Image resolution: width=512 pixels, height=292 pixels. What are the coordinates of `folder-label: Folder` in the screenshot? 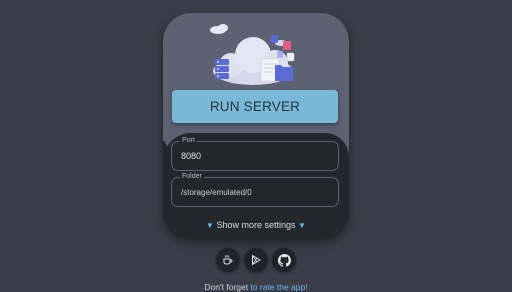 It's located at (192, 176).